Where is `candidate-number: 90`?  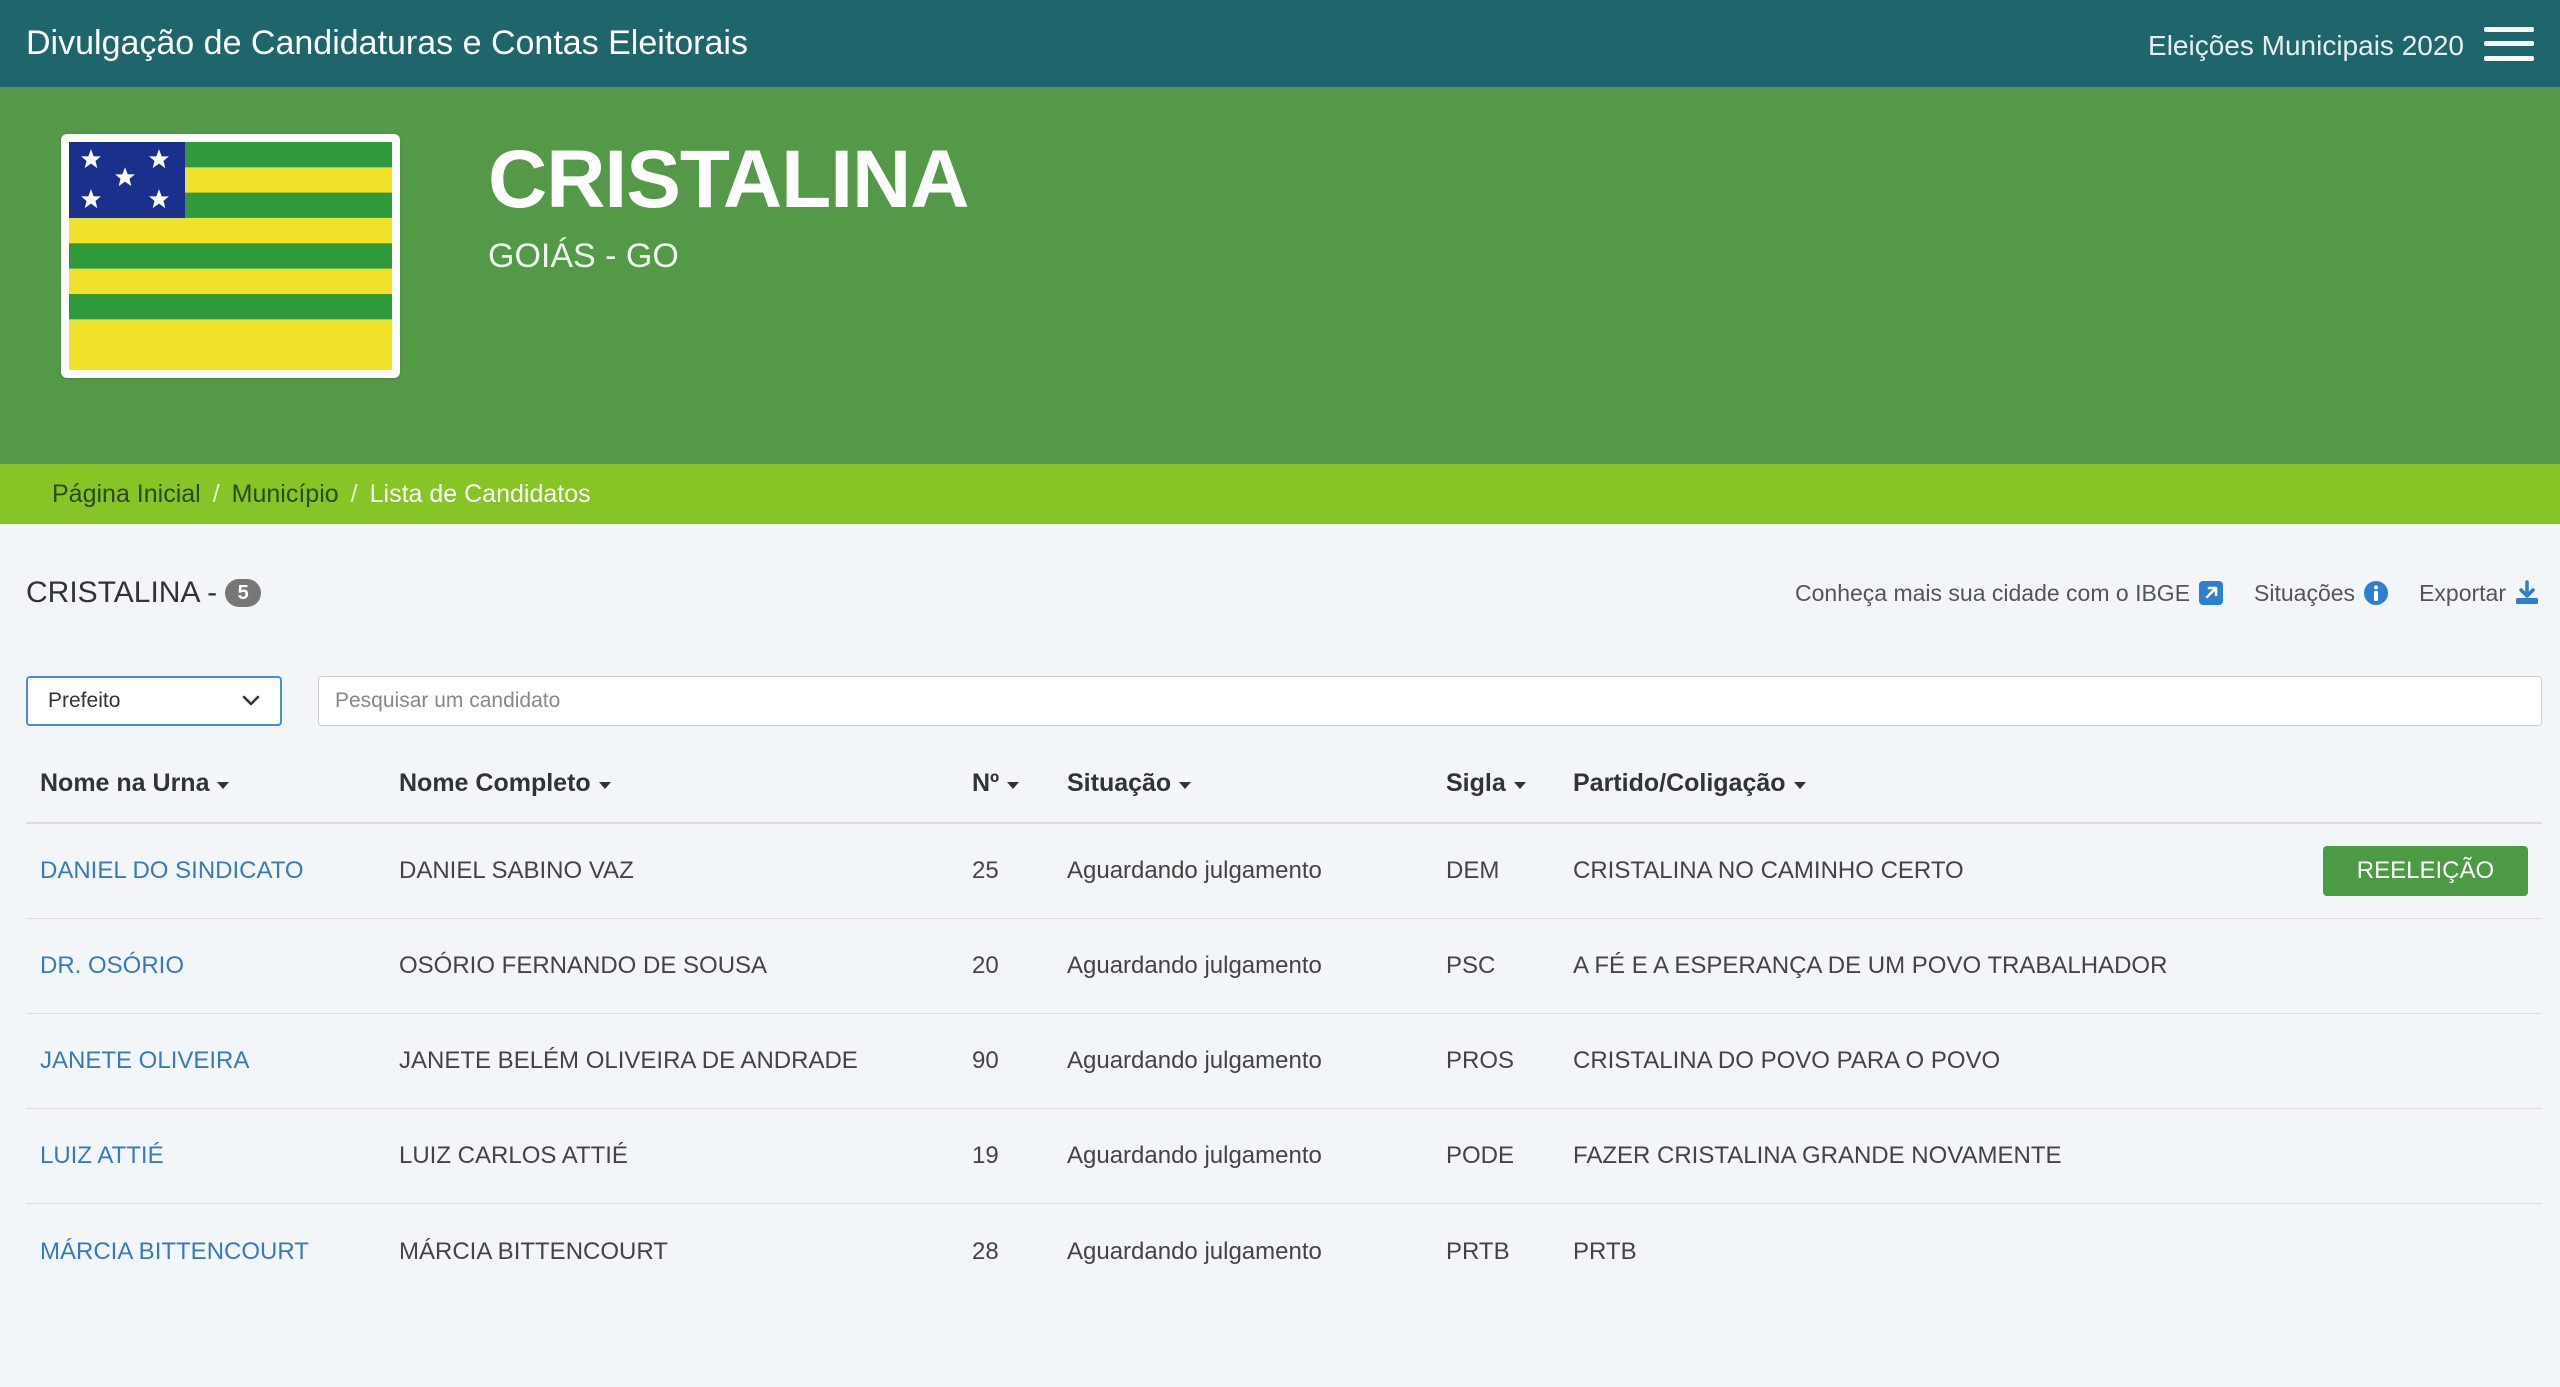 candidate-number: 90 is located at coordinates (985, 1060).